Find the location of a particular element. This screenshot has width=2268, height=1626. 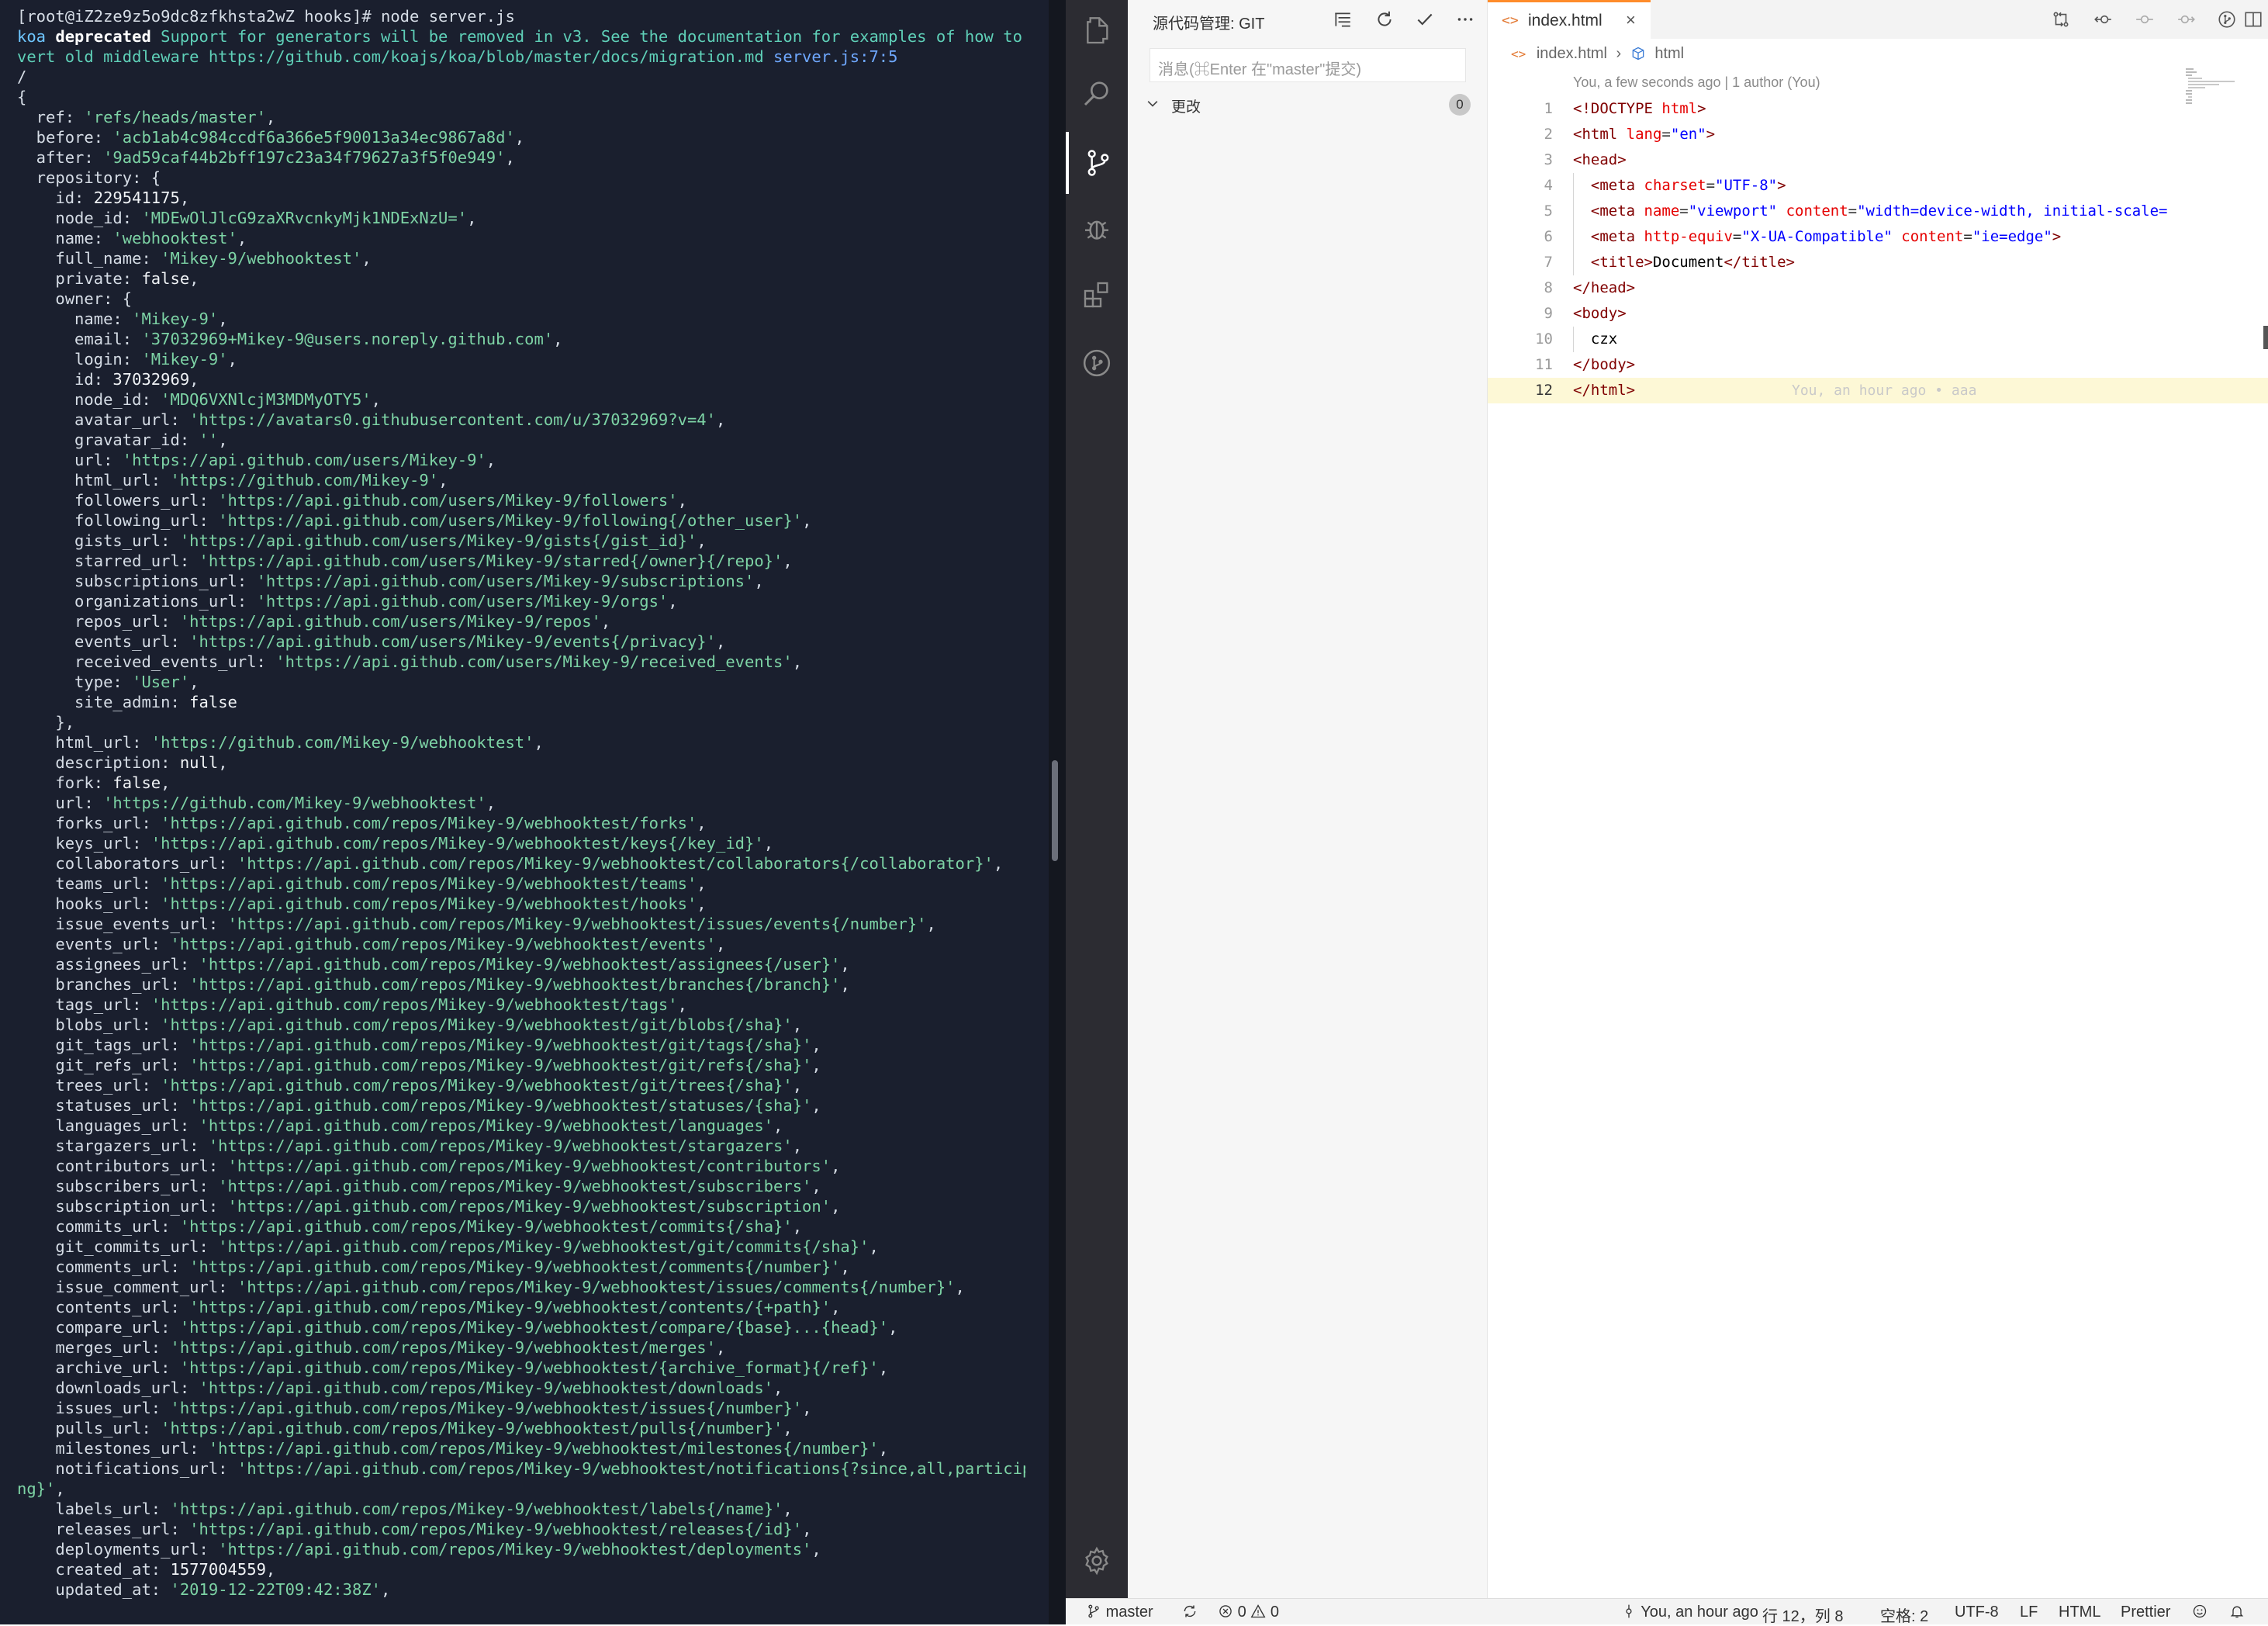

debug-button is located at coordinates (1097, 229).